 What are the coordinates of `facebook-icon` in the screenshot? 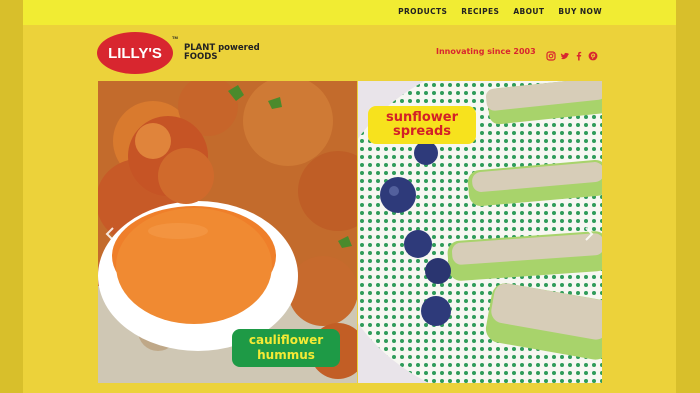 It's located at (579, 53).